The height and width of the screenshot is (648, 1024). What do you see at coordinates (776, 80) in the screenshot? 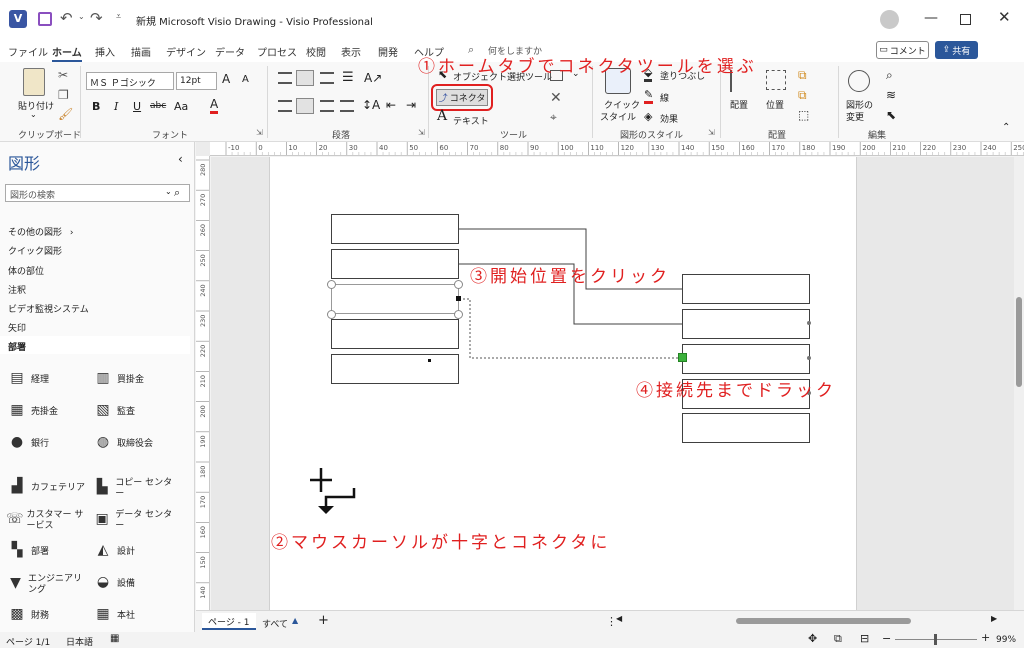
I see `position-icon` at bounding box center [776, 80].